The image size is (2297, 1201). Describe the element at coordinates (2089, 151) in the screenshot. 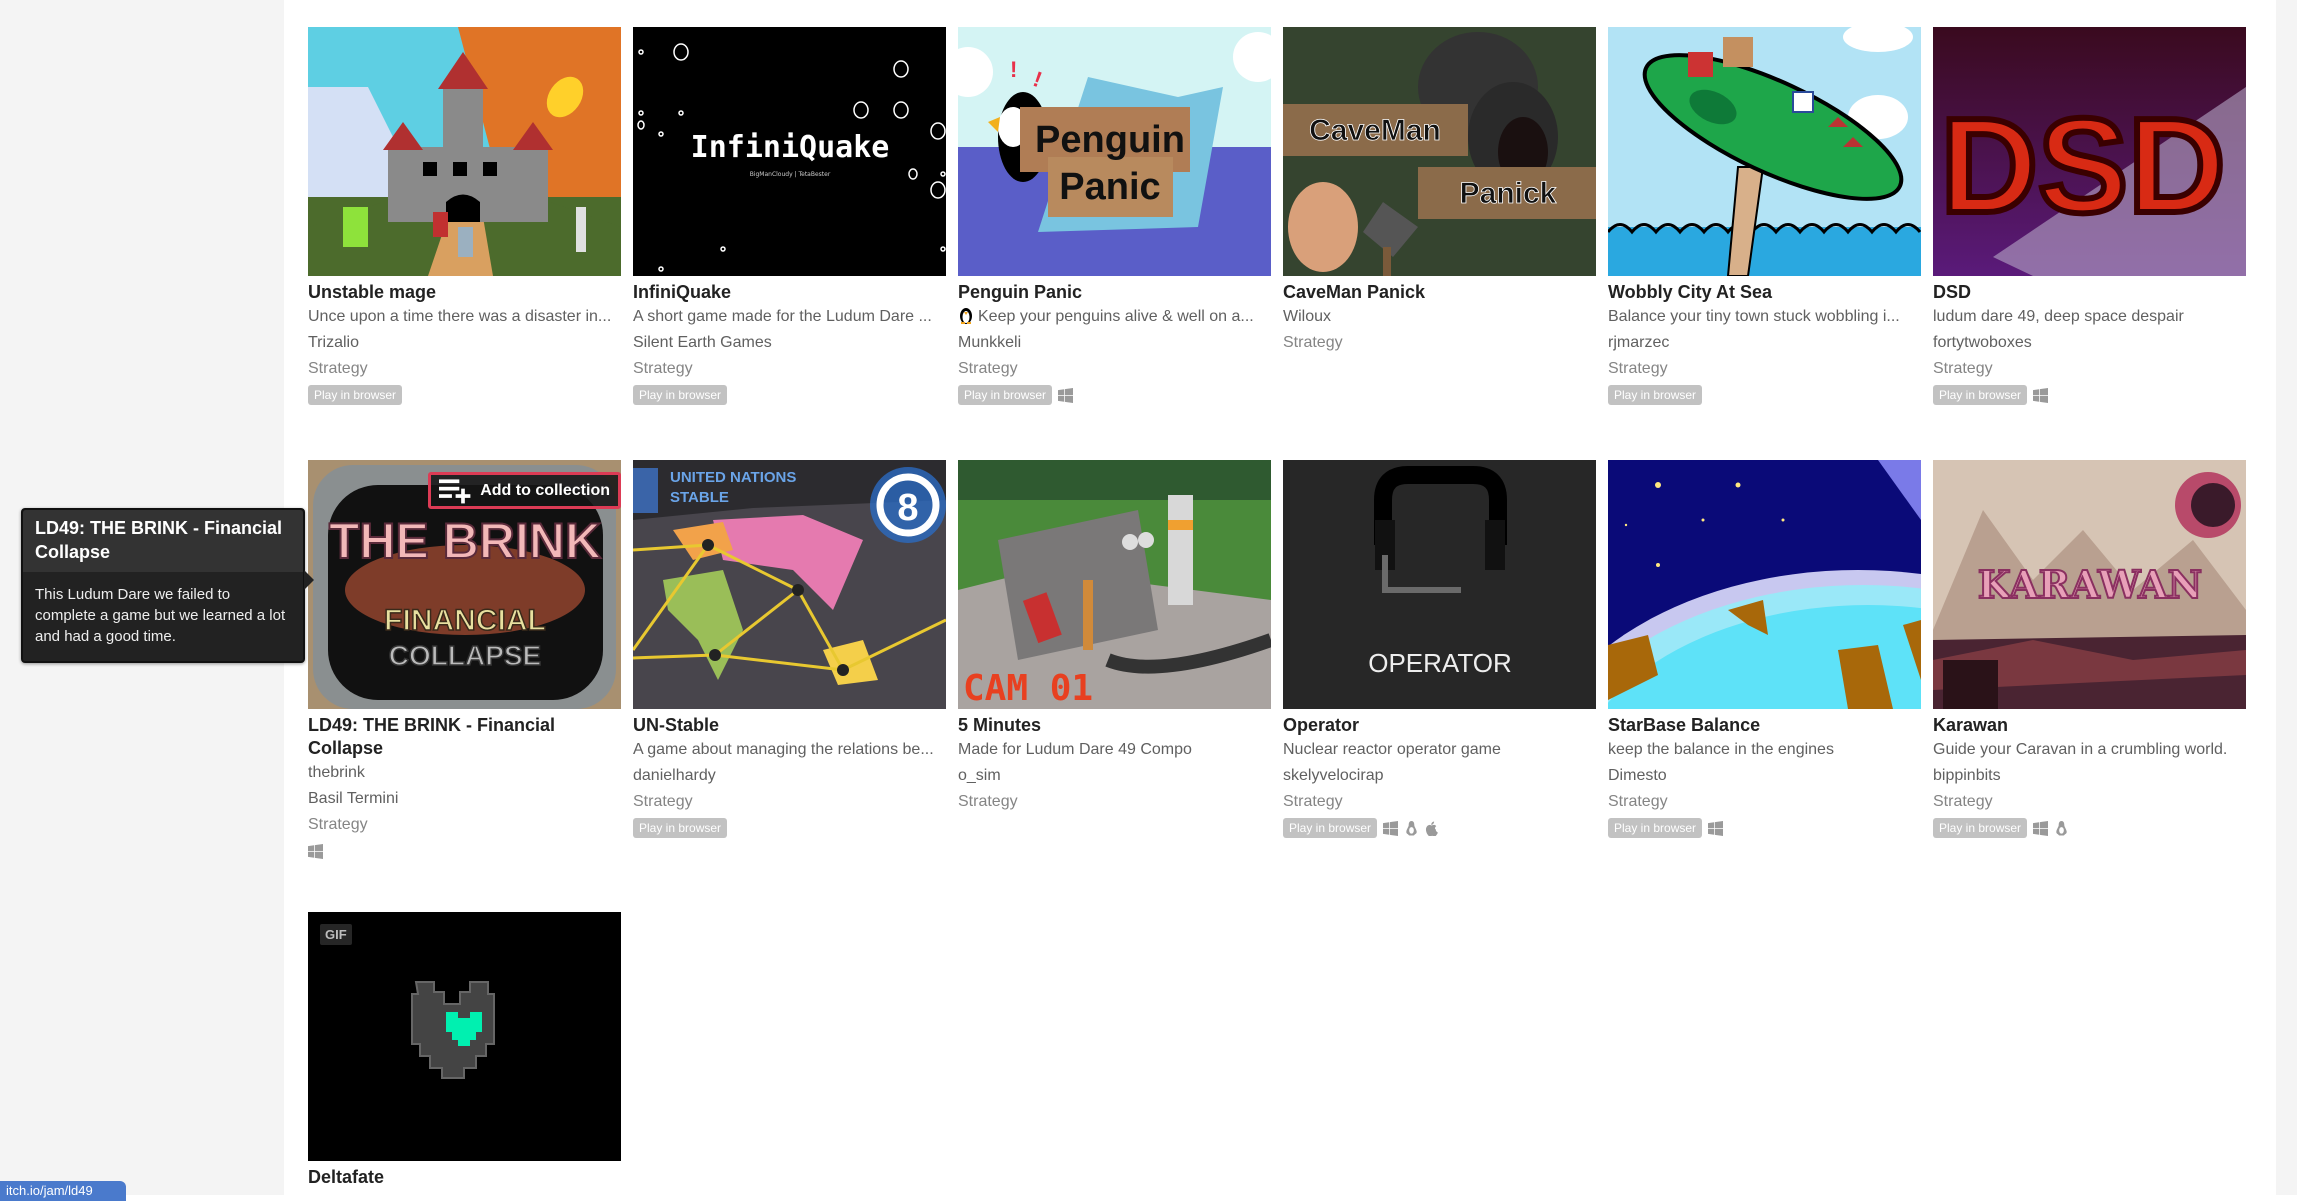

I see `game-thumbnail: DSD` at that location.